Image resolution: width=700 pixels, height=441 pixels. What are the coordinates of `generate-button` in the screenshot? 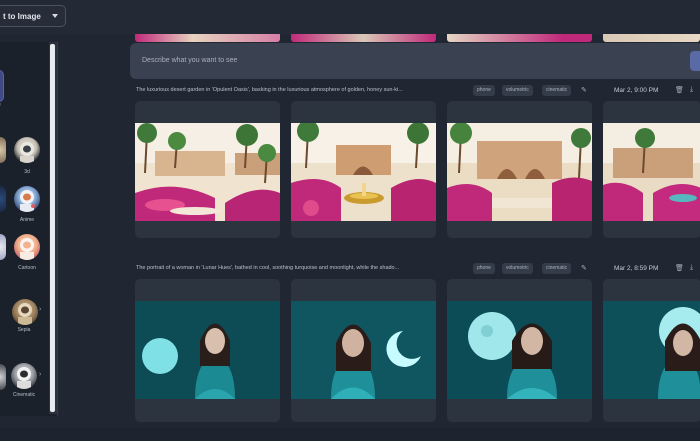 It's located at (695, 61).